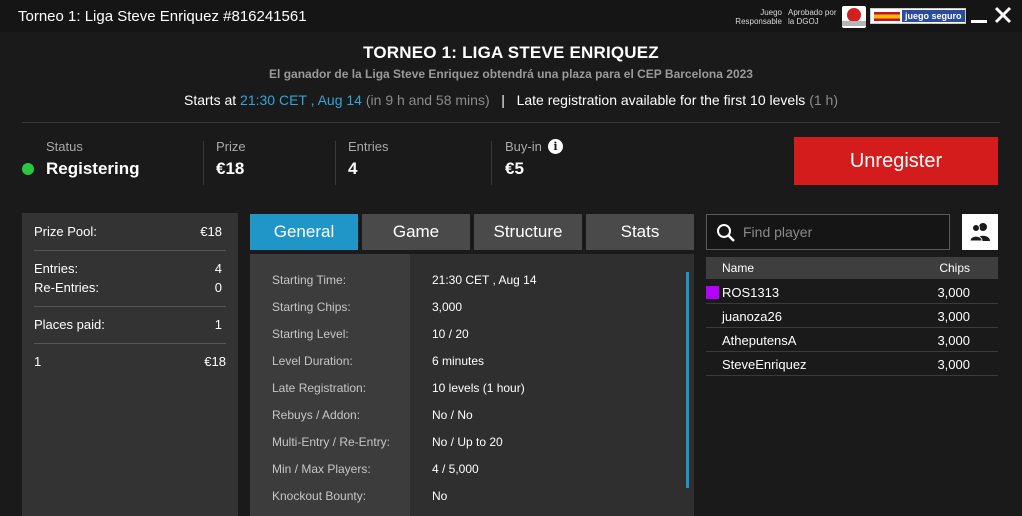 The width and height of the screenshot is (1022, 516). Describe the element at coordinates (64, 146) in the screenshot. I see `status-label: Status` at that location.